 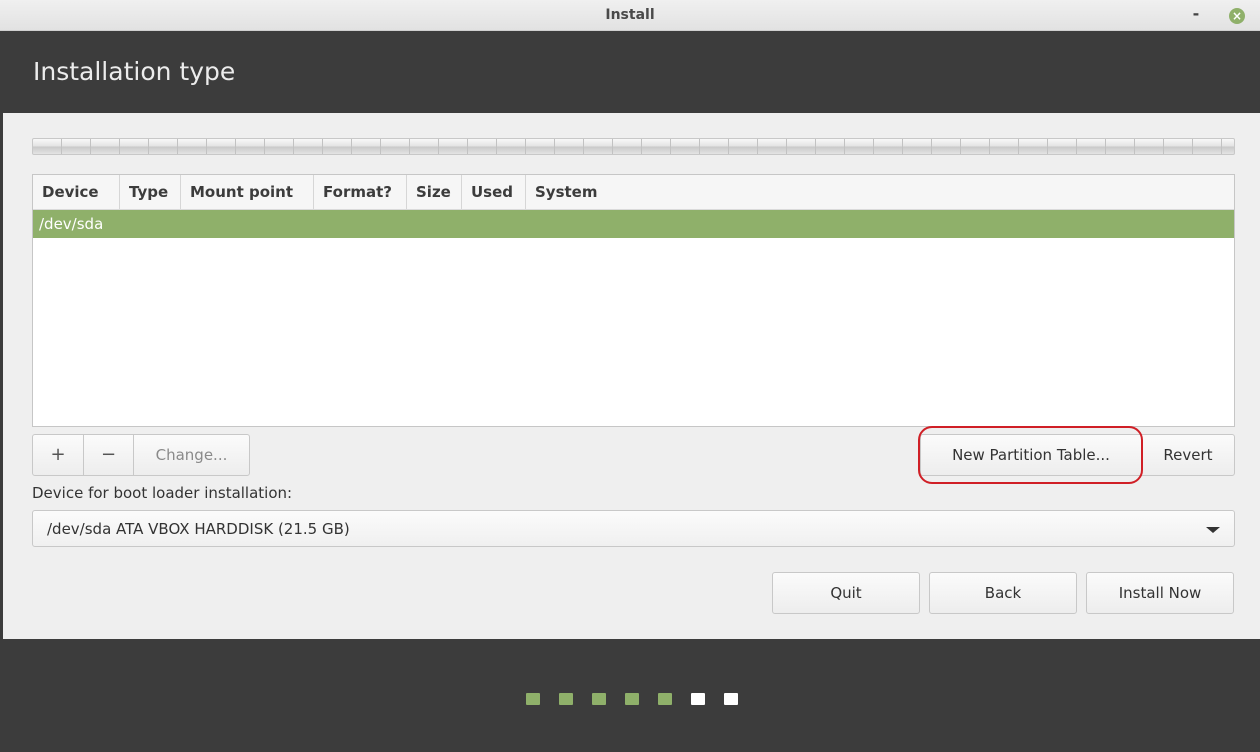 What do you see at coordinates (58, 455) in the screenshot?
I see `add-partition-button: +` at bounding box center [58, 455].